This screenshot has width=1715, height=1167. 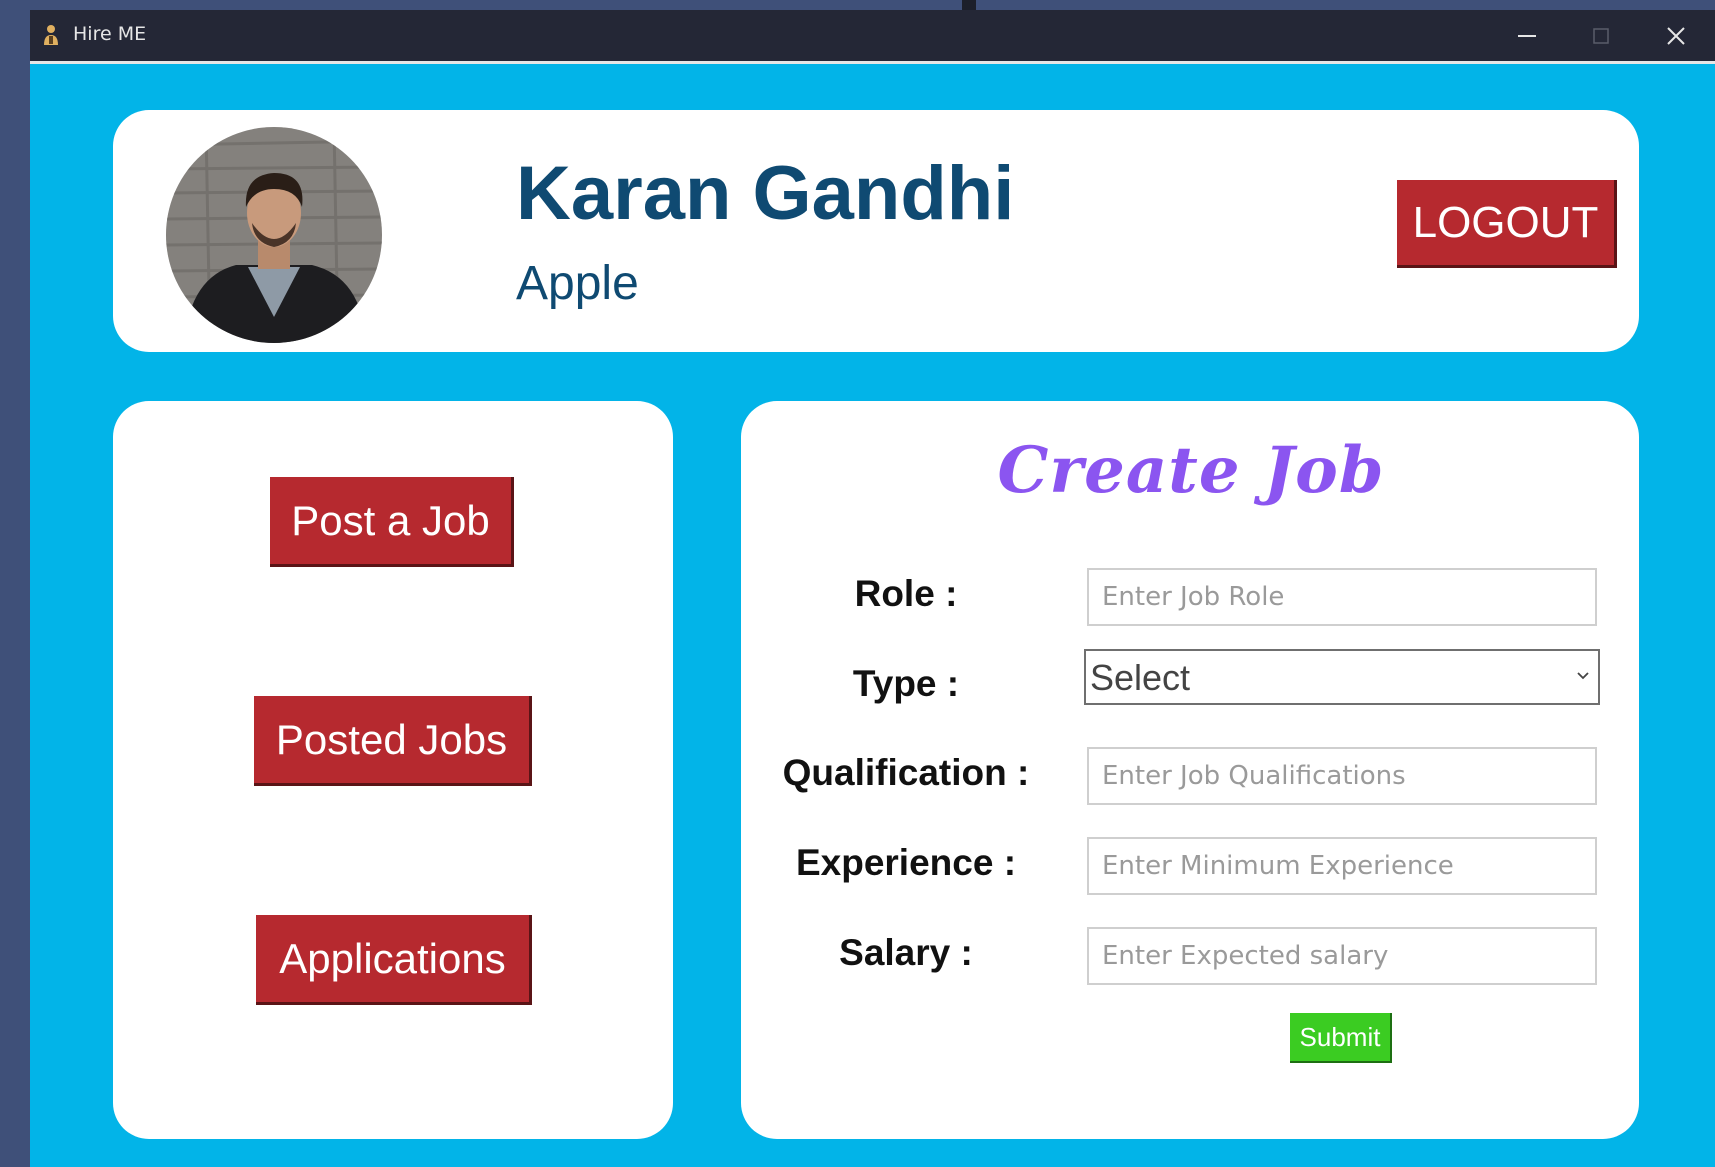 What do you see at coordinates (1342, 677) in the screenshot?
I see `type-select: Select` at bounding box center [1342, 677].